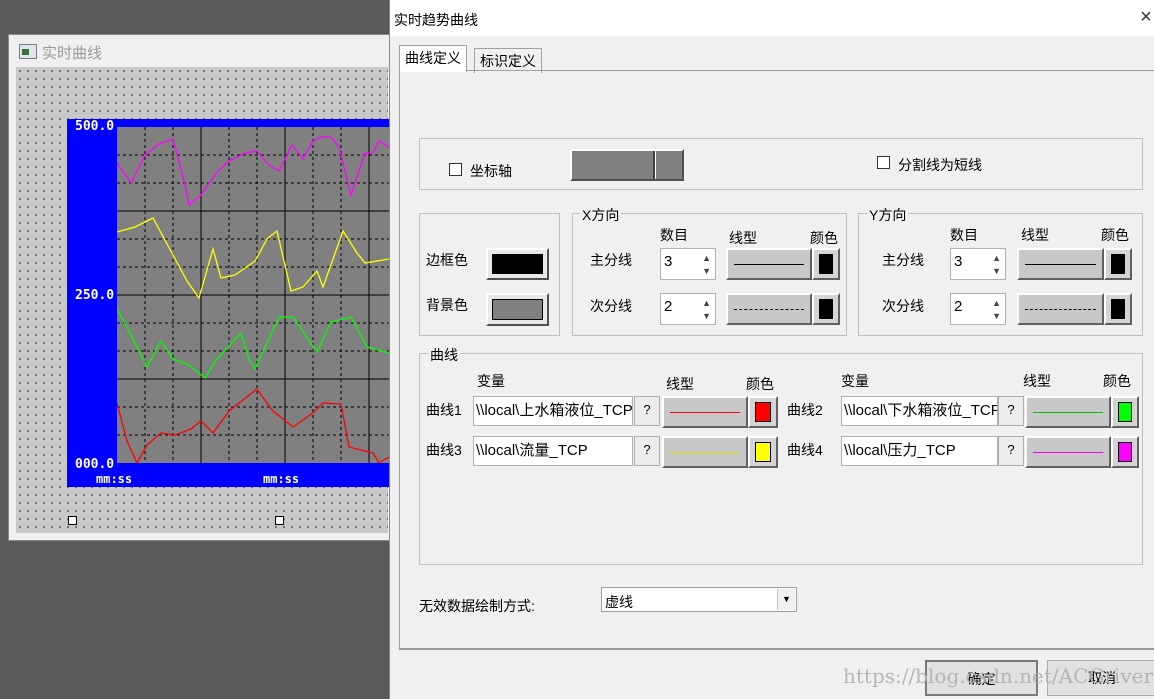  What do you see at coordinates (743, 238) in the screenshot?
I see `x-linetype-header: 线型` at bounding box center [743, 238].